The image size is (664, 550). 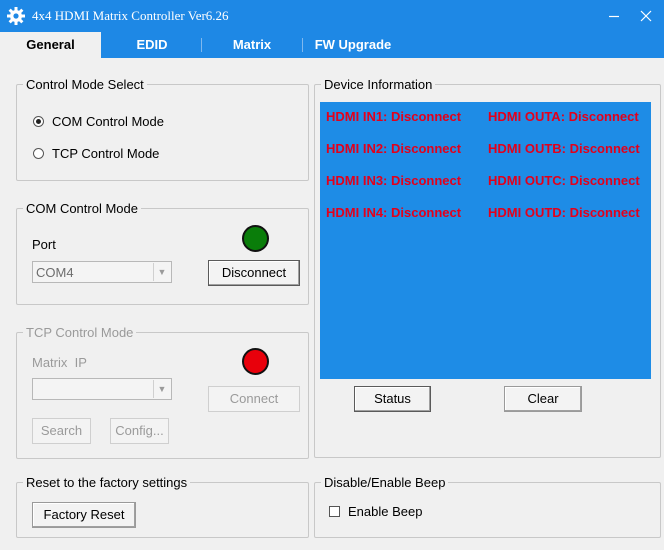 I want to click on port-select-value: COM4, so click(x=55, y=272).